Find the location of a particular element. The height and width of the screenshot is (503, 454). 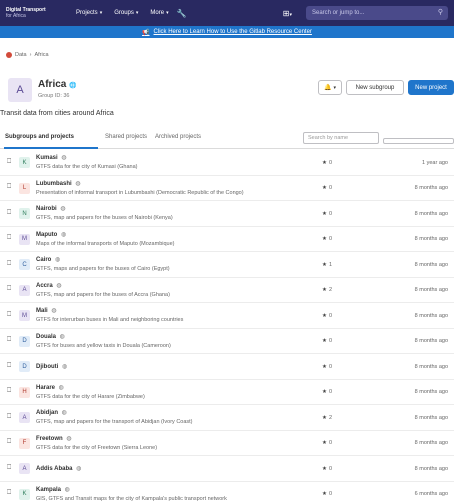

project-row: ⎕ D Djibouti ◍ ★ 0 8 months ago is located at coordinates (227, 367).